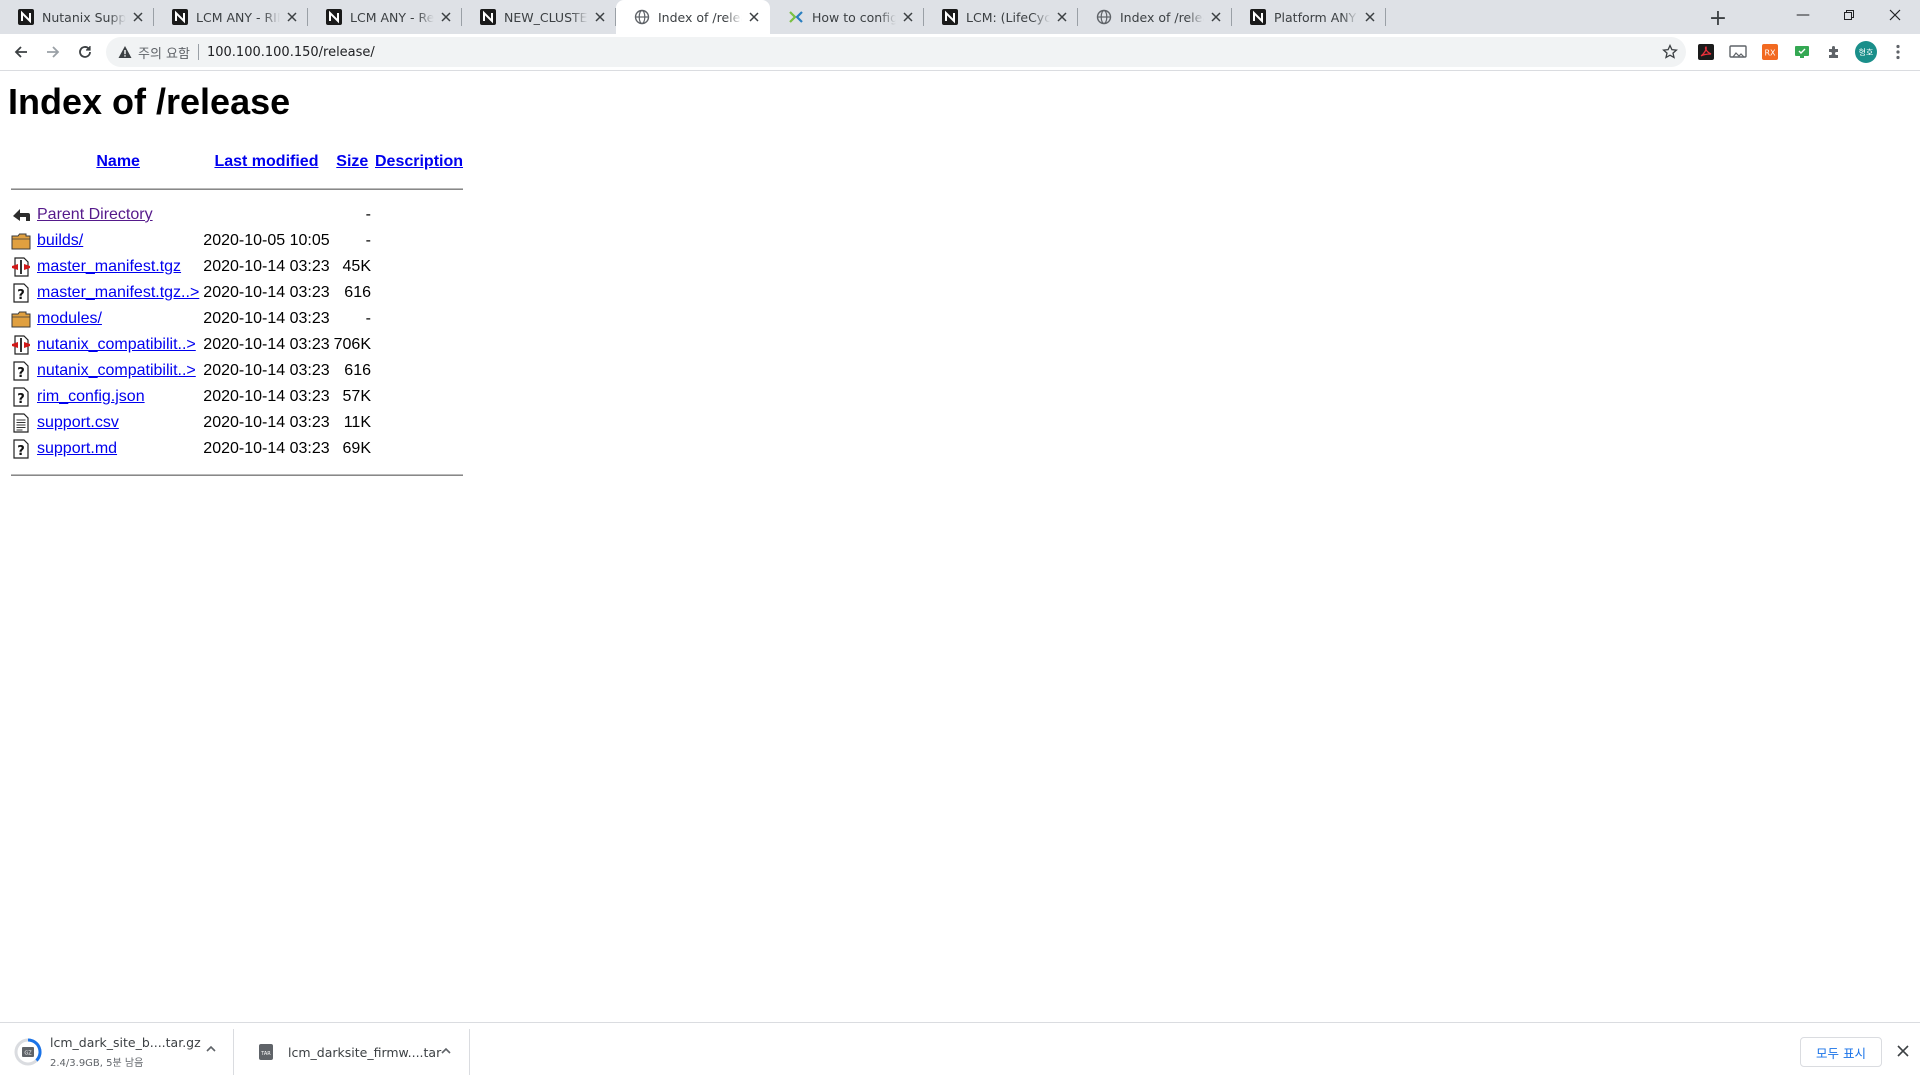  What do you see at coordinates (1738, 52) in the screenshot?
I see `cast-extension-icon` at bounding box center [1738, 52].